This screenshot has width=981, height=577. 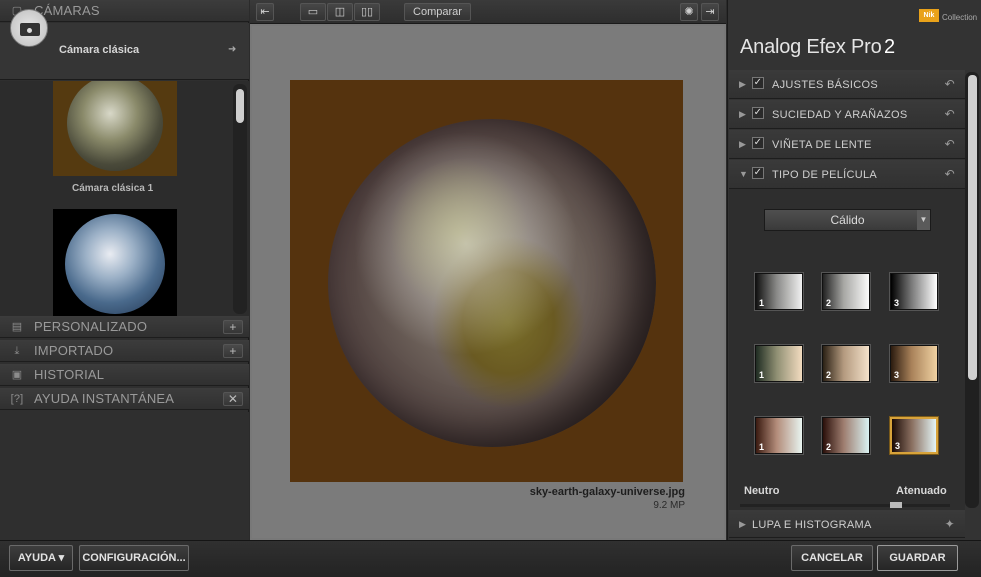 I want to click on thumbnail-label: Cámara clásica 1, so click(x=113, y=188).